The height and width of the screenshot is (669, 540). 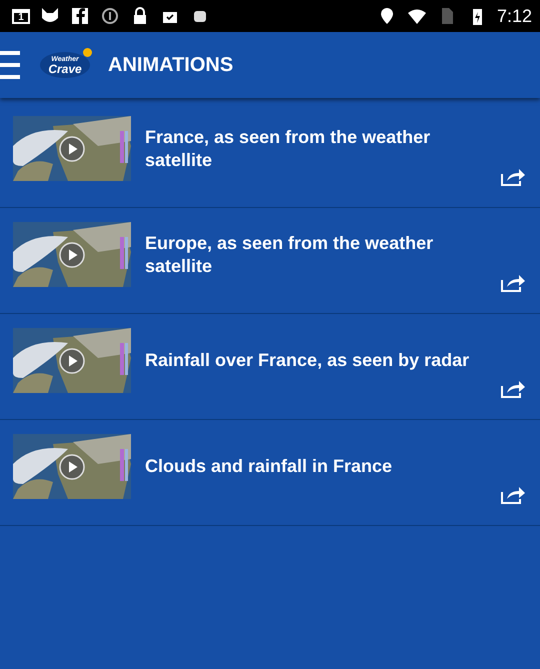 I want to click on animation-title: Clouds and rainfall in France, so click(x=269, y=466).